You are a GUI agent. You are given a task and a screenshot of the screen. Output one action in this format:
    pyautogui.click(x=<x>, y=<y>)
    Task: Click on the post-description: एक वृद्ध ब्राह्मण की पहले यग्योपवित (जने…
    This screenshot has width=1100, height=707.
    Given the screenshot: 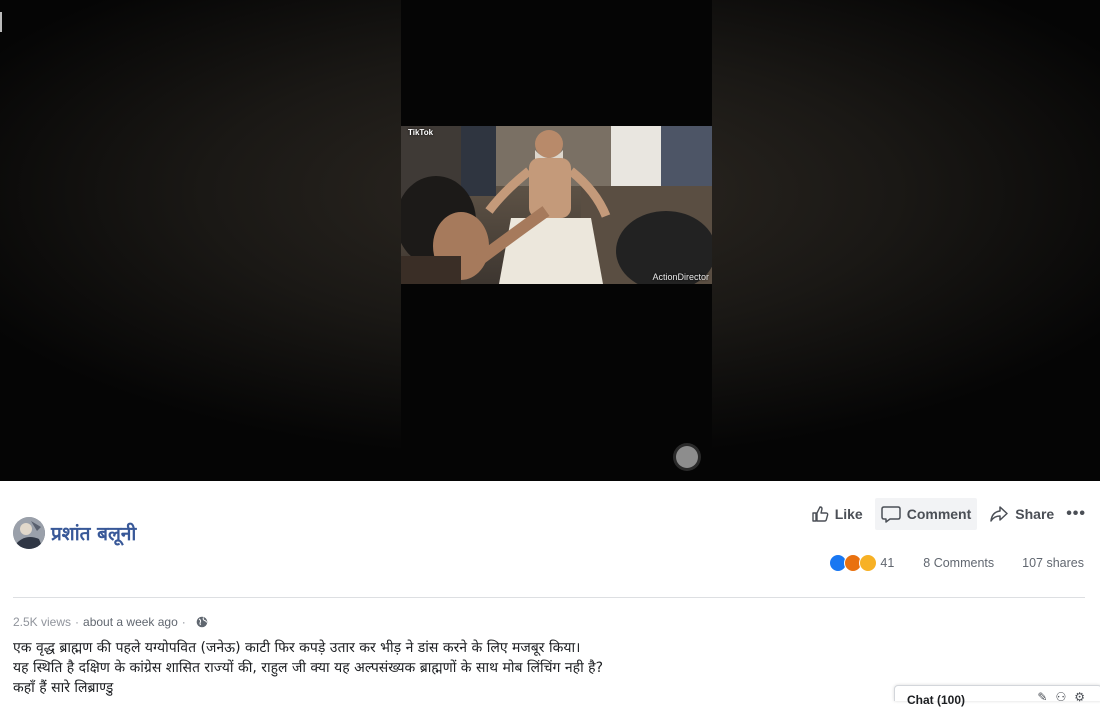 What is the action you would take?
    pyautogui.click(x=463, y=668)
    